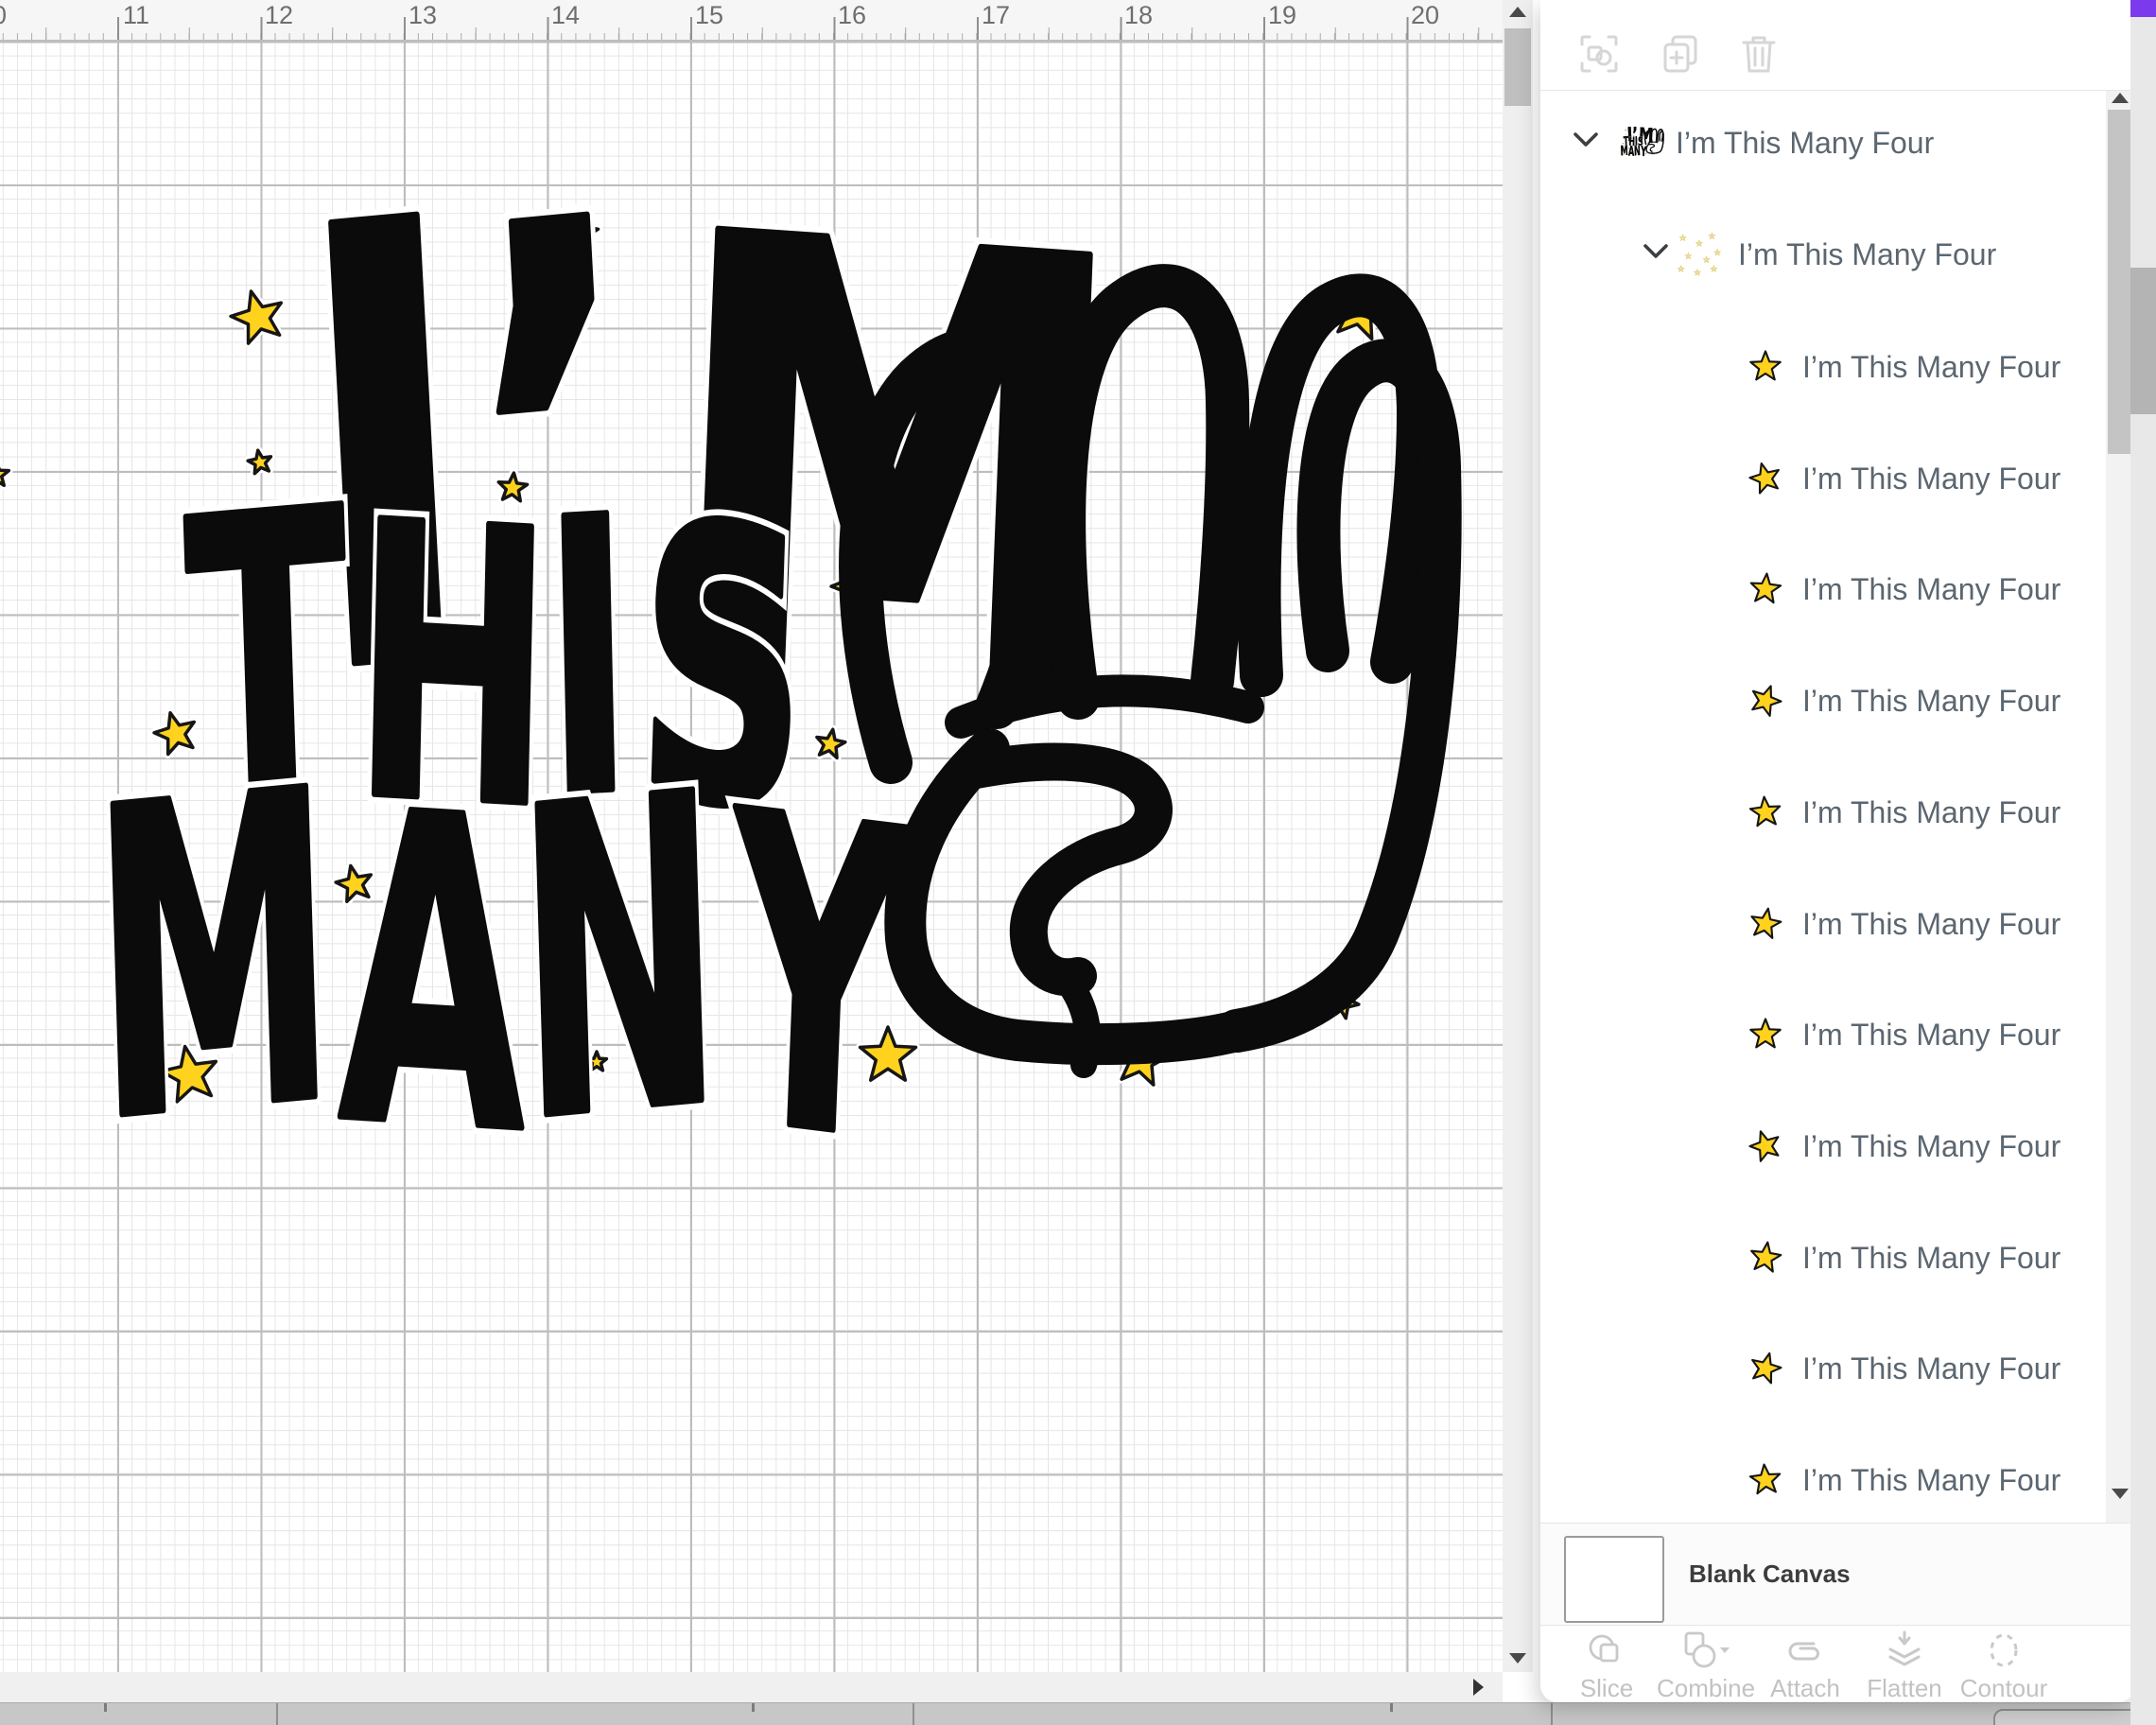 This screenshot has width=2156, height=1725. Describe the element at coordinates (1838, 45) in the screenshot. I see `layers-panel-header` at that location.